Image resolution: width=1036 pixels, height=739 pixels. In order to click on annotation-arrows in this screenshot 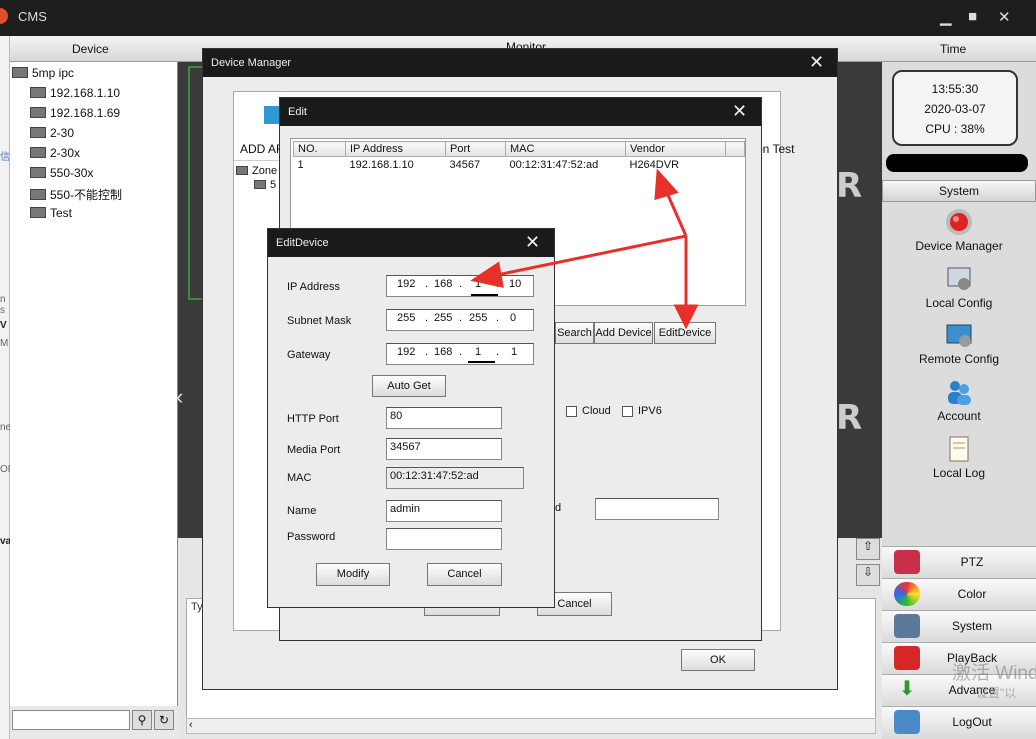, I will do `click(584, 249)`.